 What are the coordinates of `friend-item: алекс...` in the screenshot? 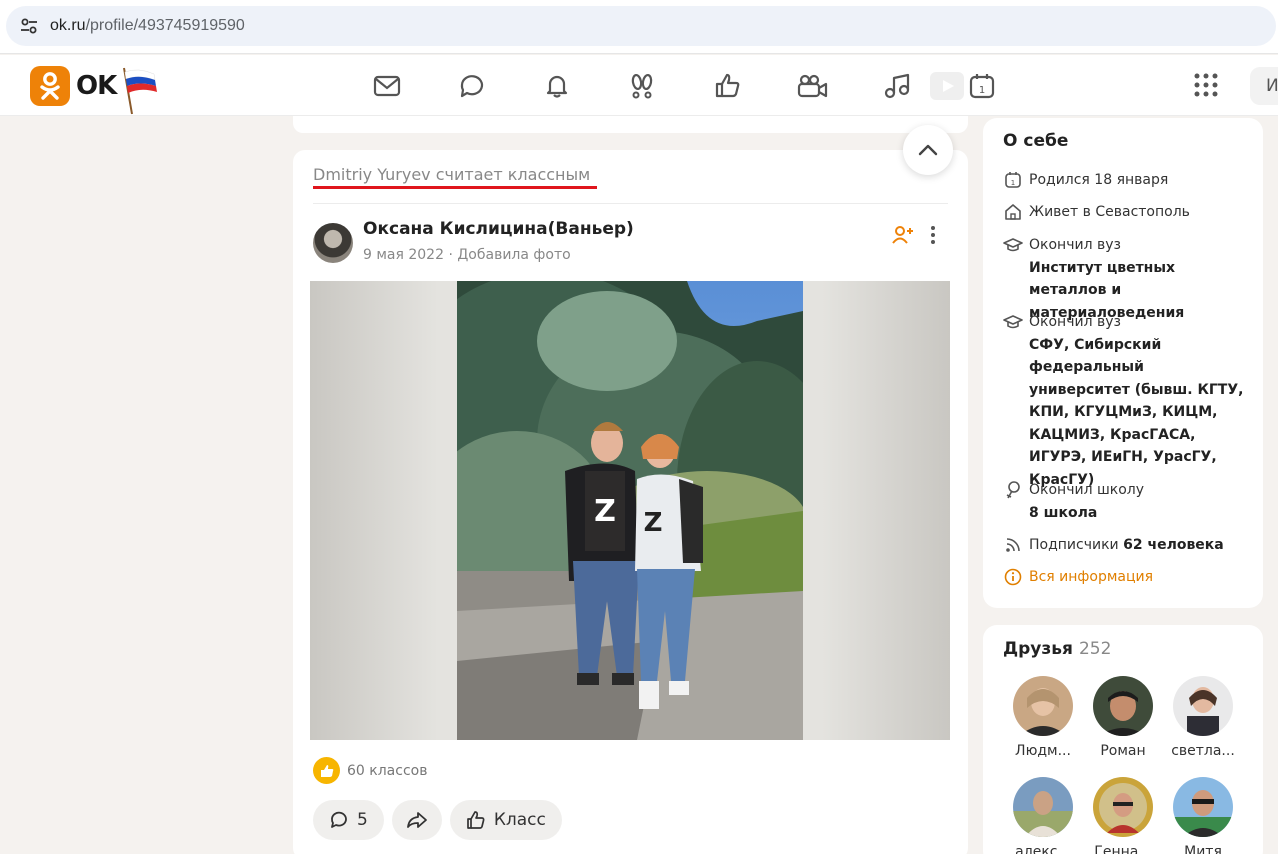 It's located at (1043, 815).